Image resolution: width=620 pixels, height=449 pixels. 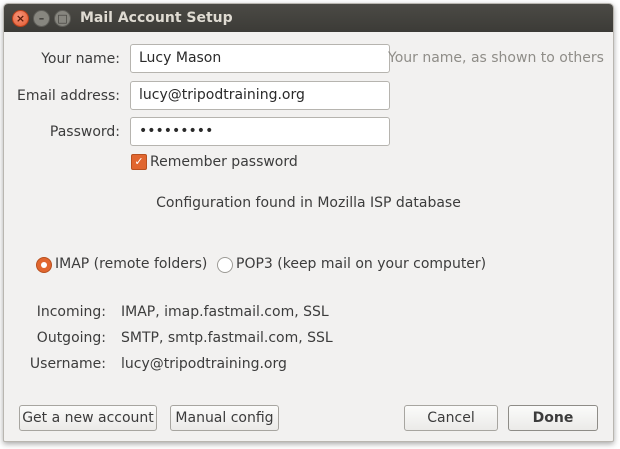 What do you see at coordinates (80, 59) in the screenshot?
I see `name-label: Your name:` at bounding box center [80, 59].